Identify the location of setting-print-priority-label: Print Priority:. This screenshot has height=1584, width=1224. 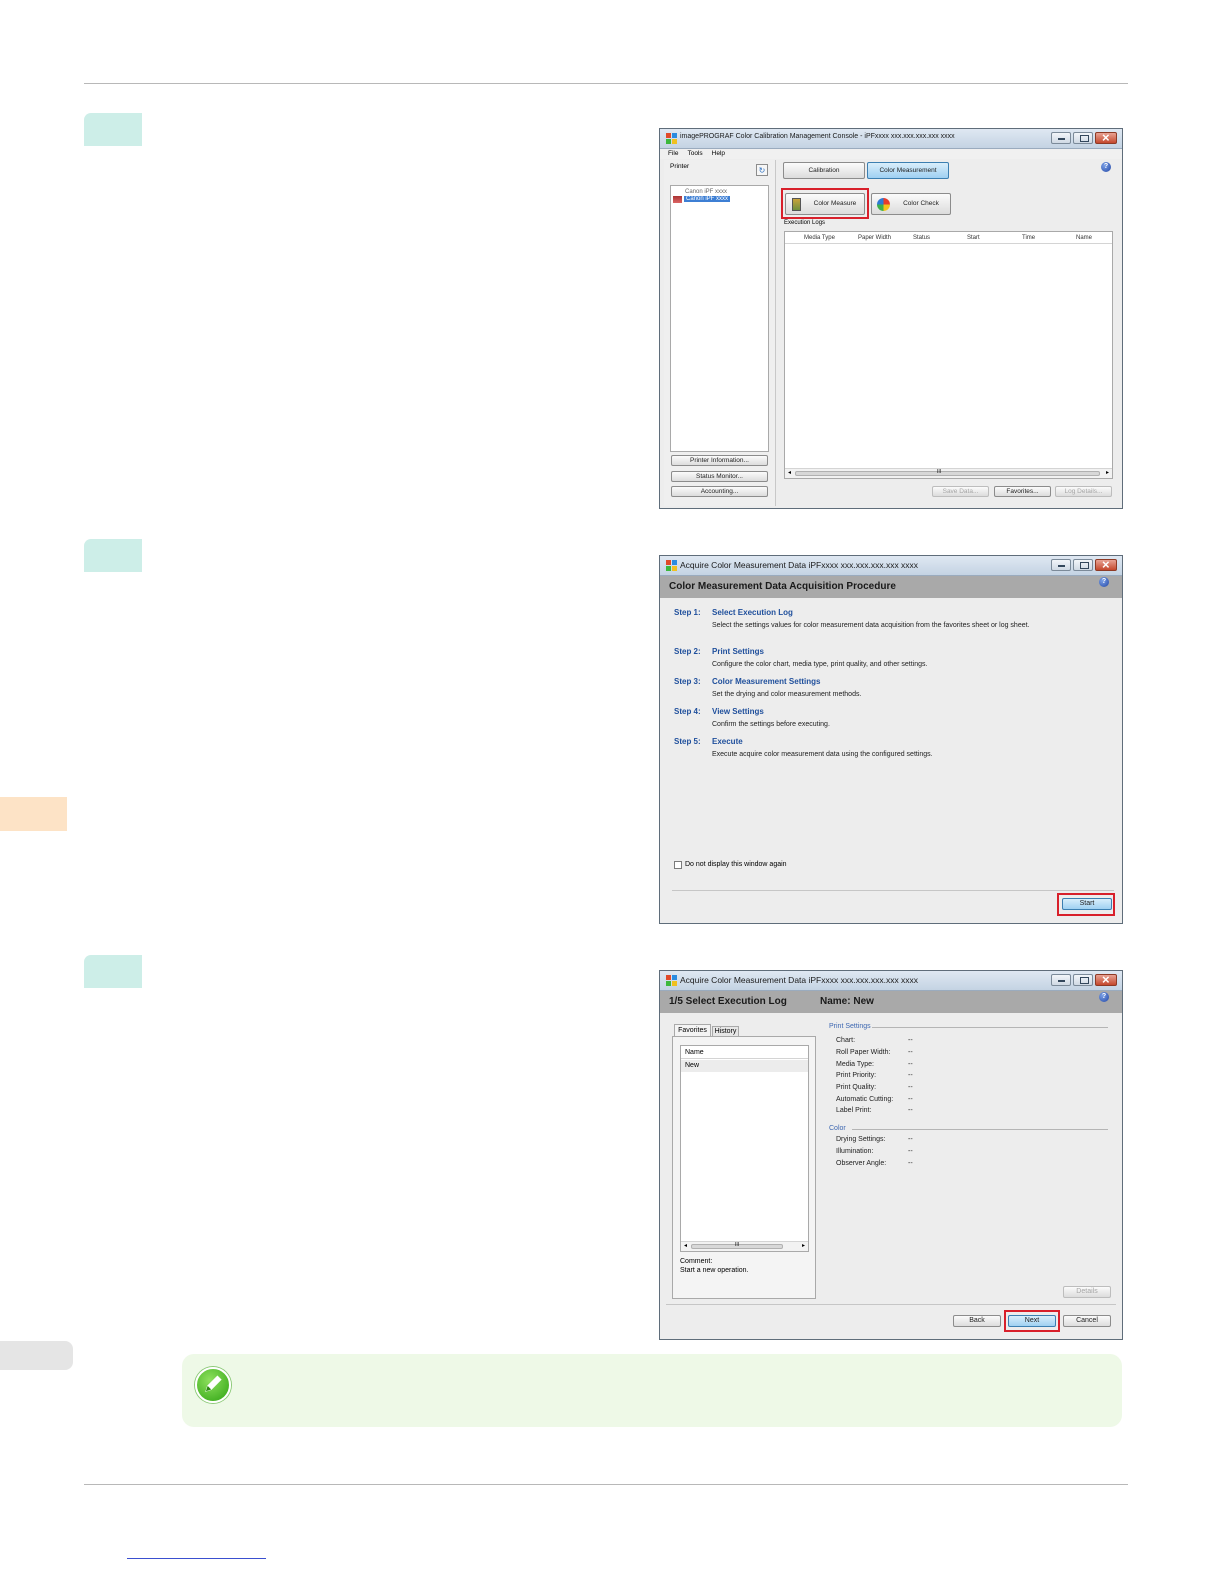
(856, 1075).